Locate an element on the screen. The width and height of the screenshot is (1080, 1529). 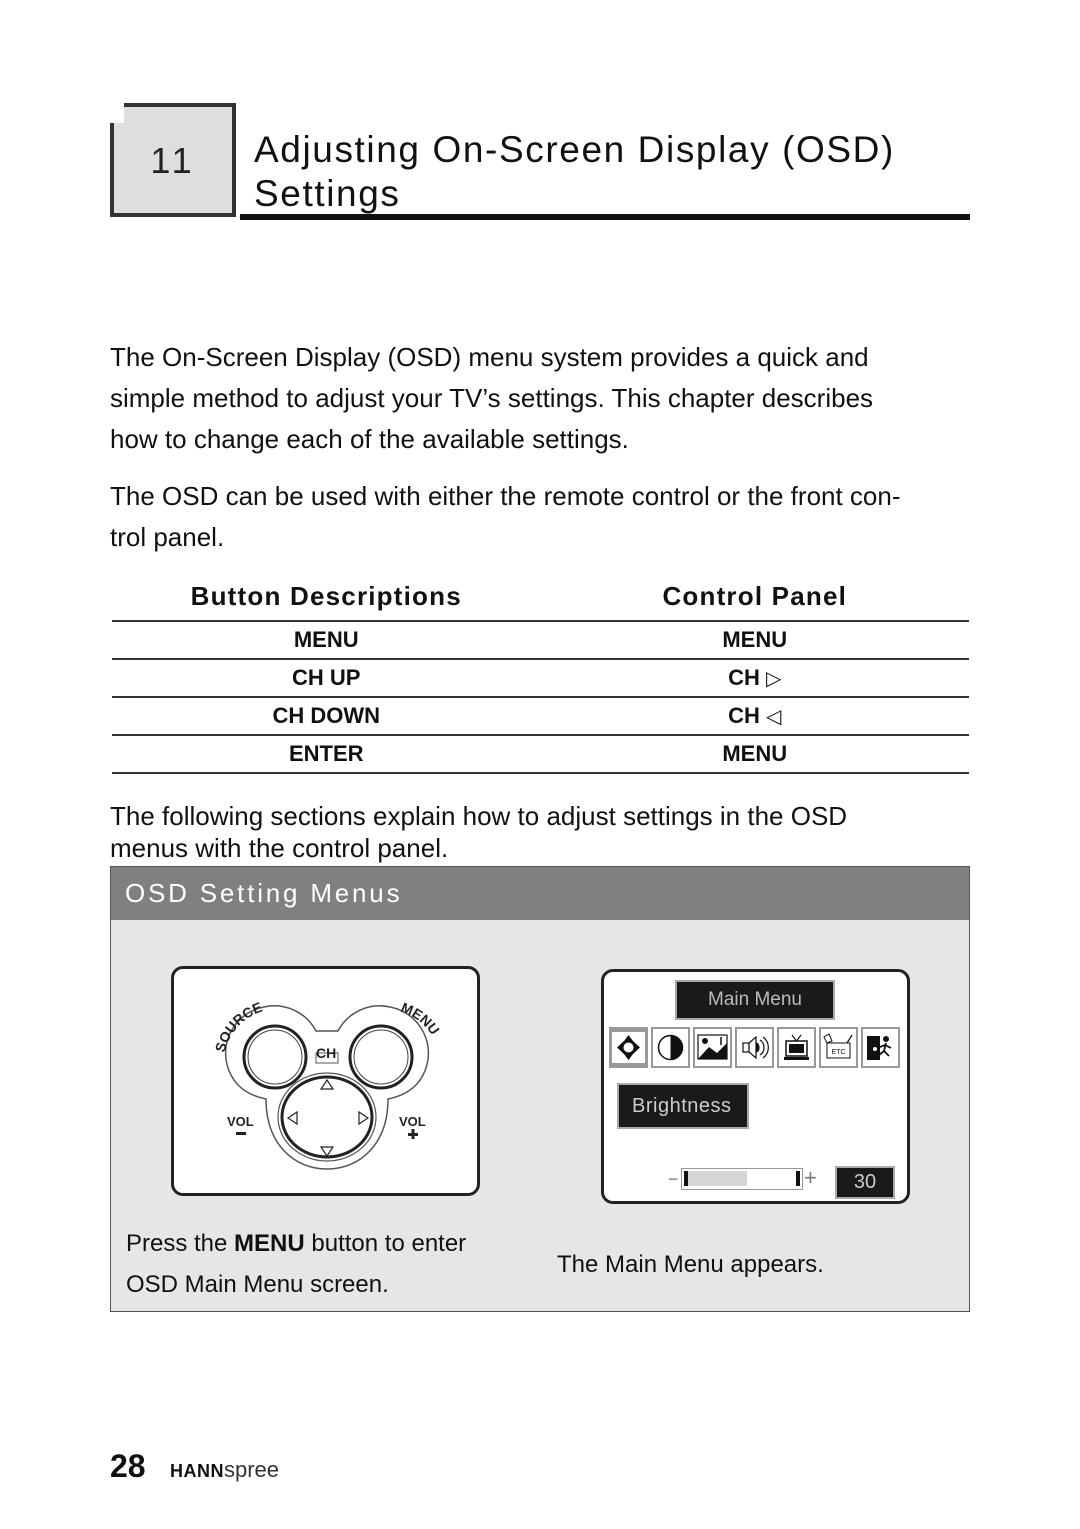
value-display: 30 is located at coordinates (865, 1182).